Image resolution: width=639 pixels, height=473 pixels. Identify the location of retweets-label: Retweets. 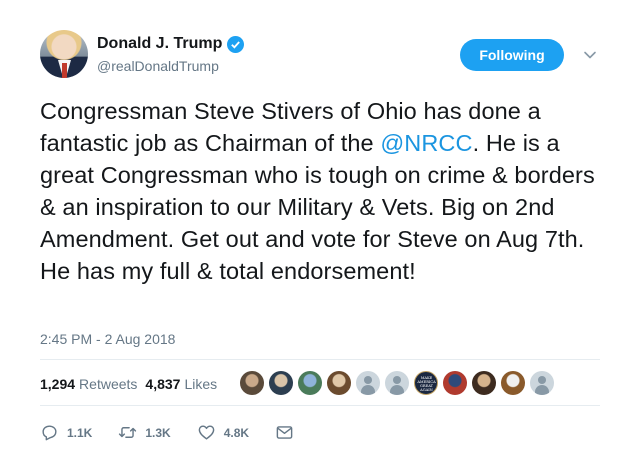
(108, 384).